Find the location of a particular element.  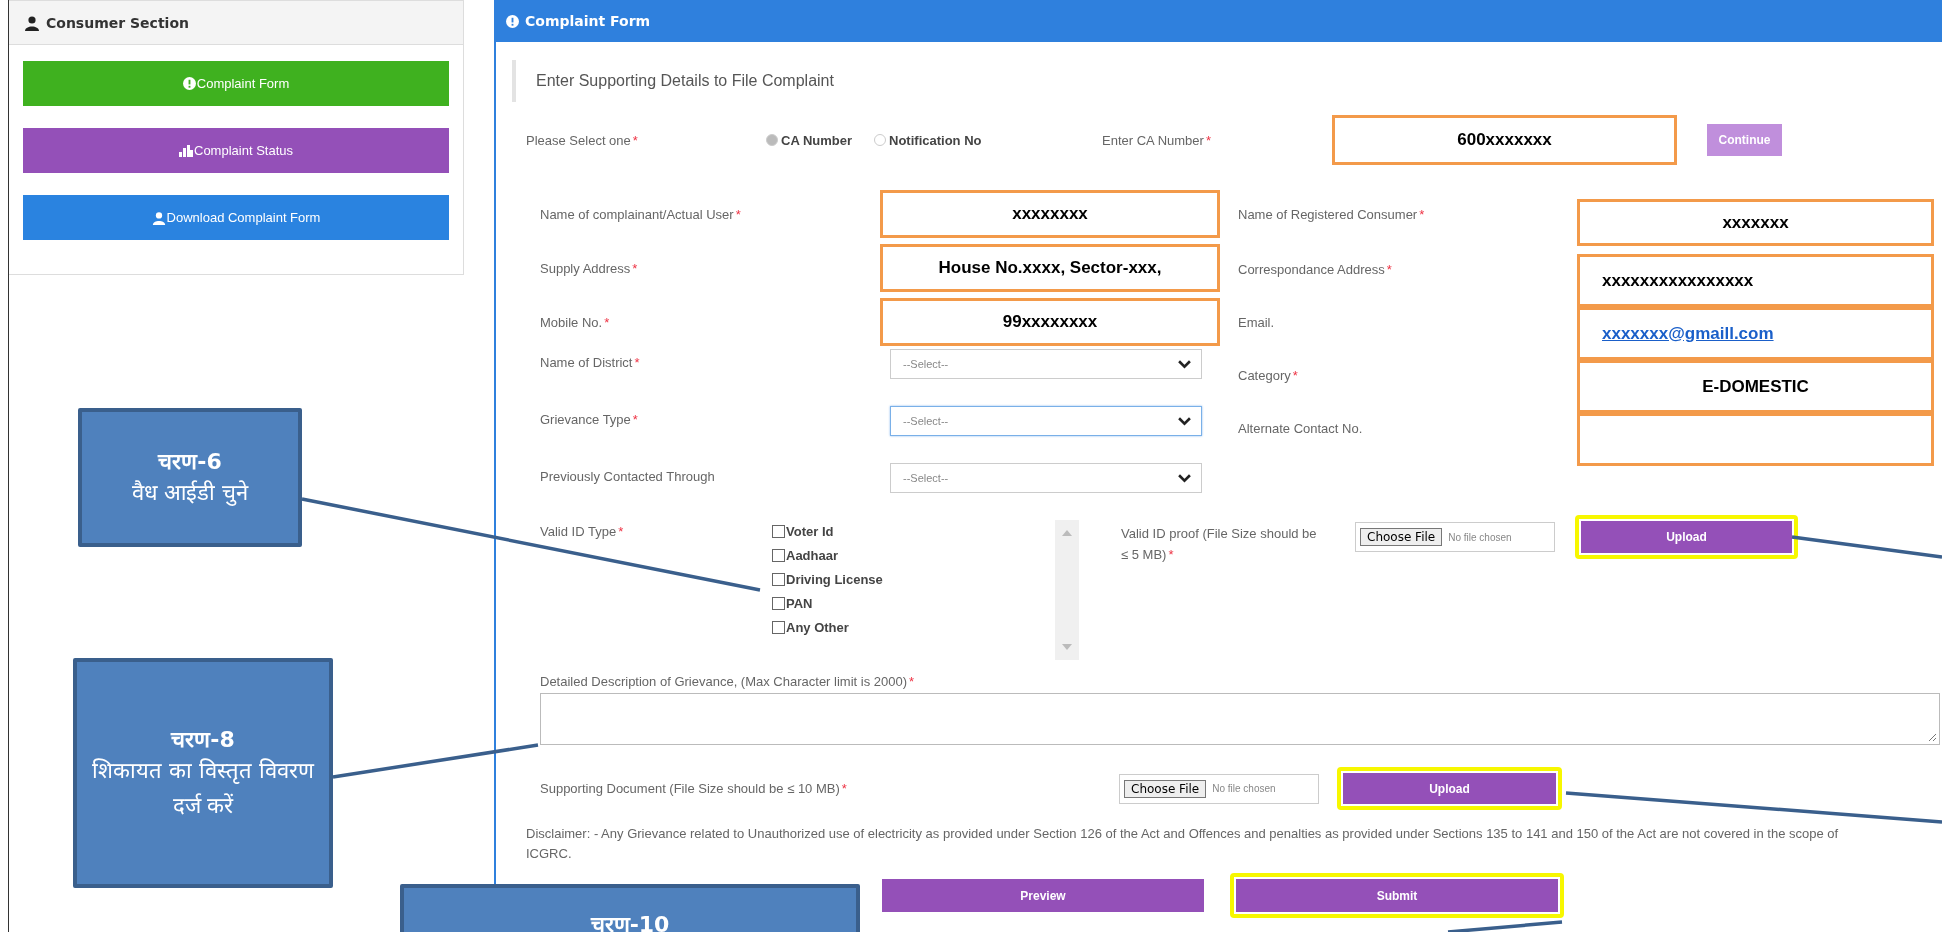

form-title: Complaint Form is located at coordinates (588, 21).